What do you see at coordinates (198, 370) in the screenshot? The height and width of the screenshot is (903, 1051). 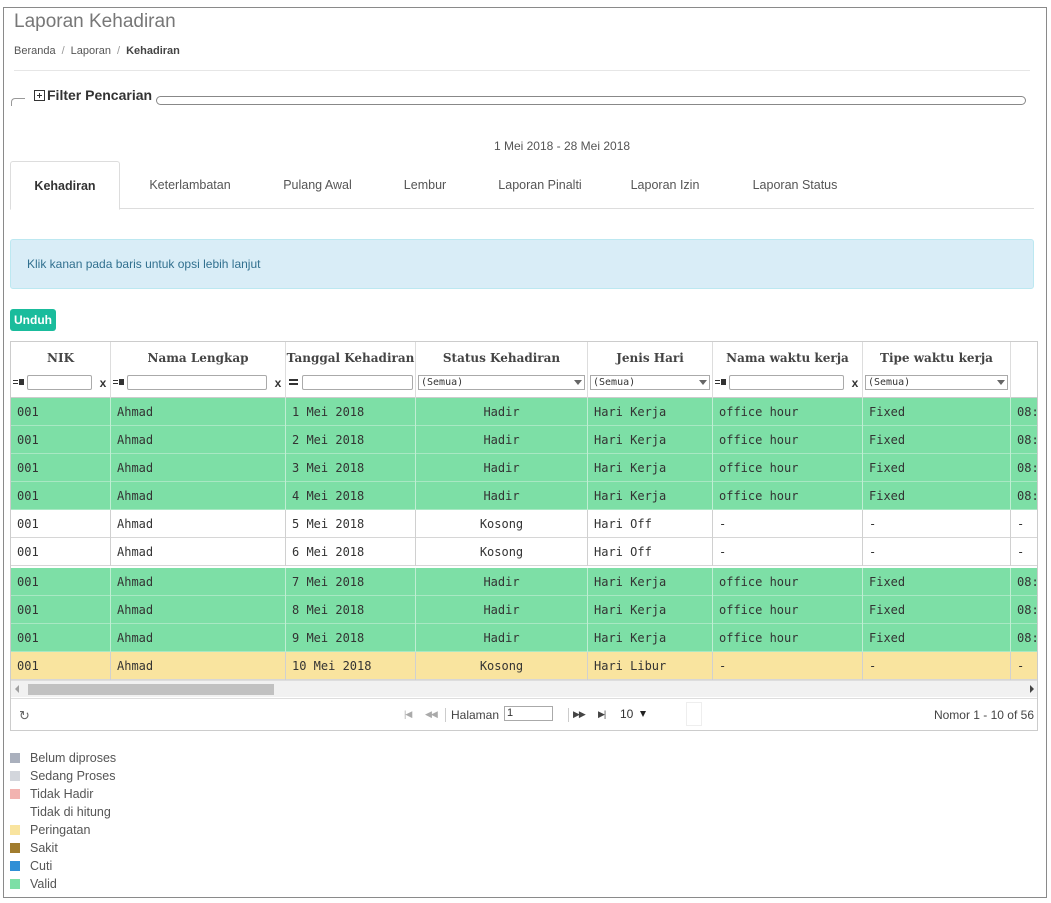 I see `column-header-nama: Nama Lengkap x` at bounding box center [198, 370].